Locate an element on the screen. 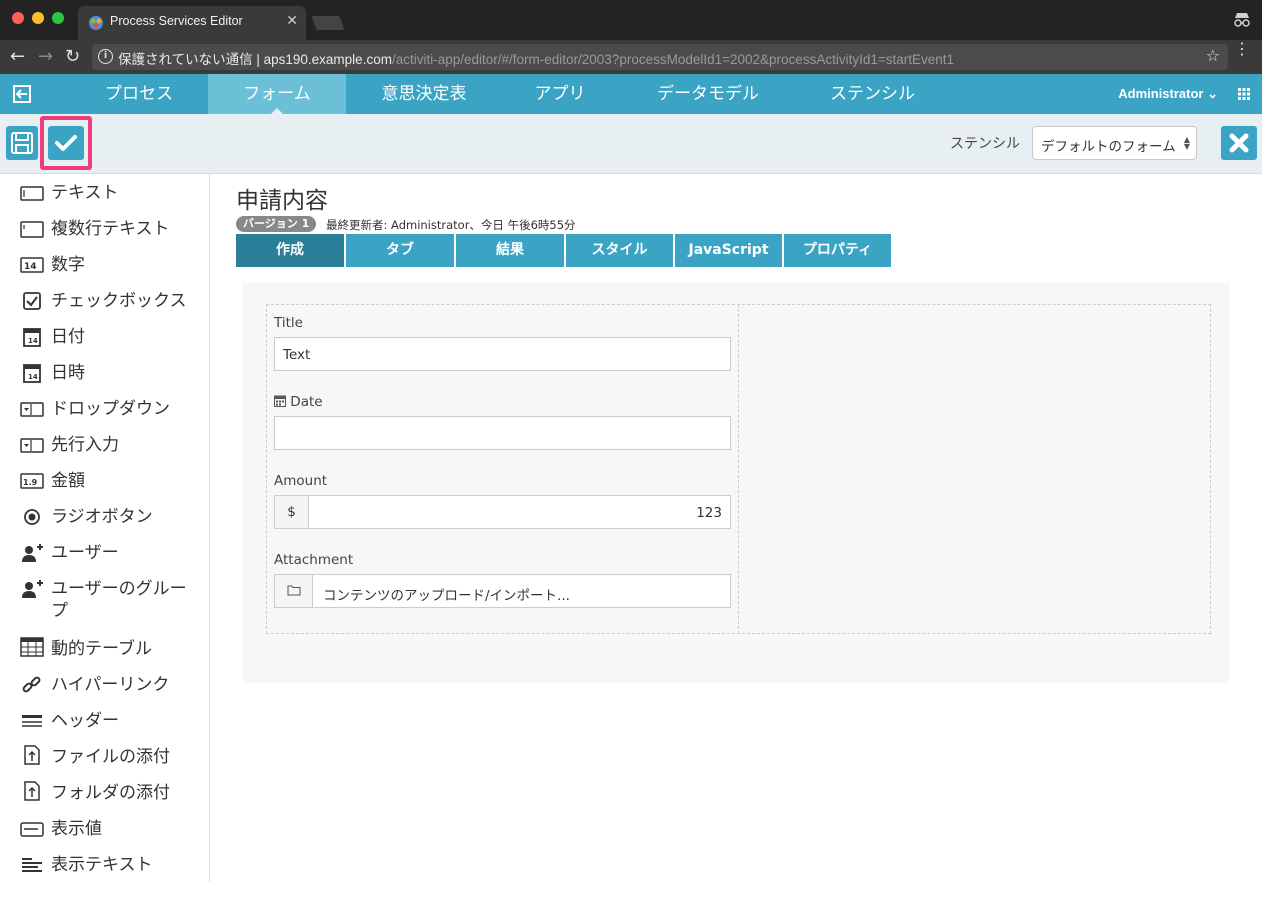 The width and height of the screenshot is (1262, 915). amount-value: 123 is located at coordinates (709, 513).